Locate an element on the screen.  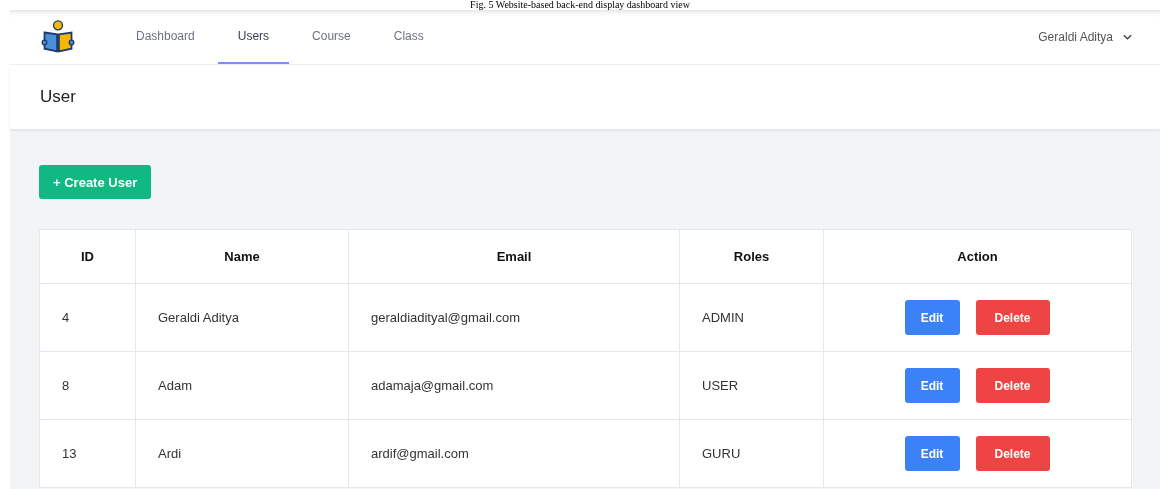
table-cell: GURU is located at coordinates (751, 453).